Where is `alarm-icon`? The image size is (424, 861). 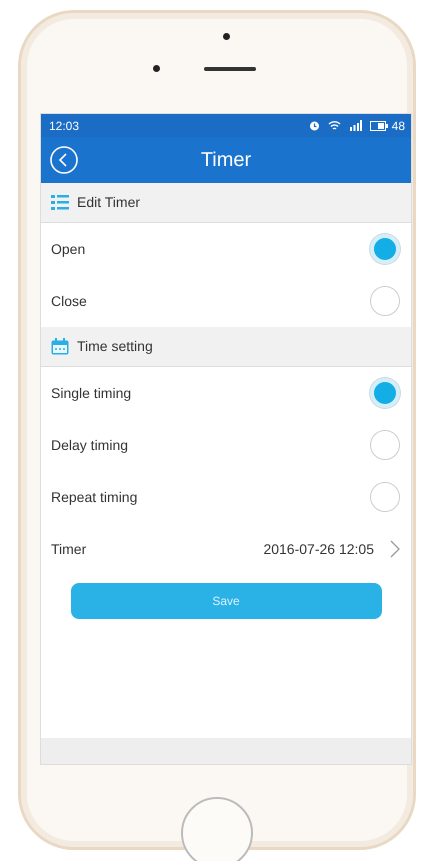 alarm-icon is located at coordinates (314, 125).